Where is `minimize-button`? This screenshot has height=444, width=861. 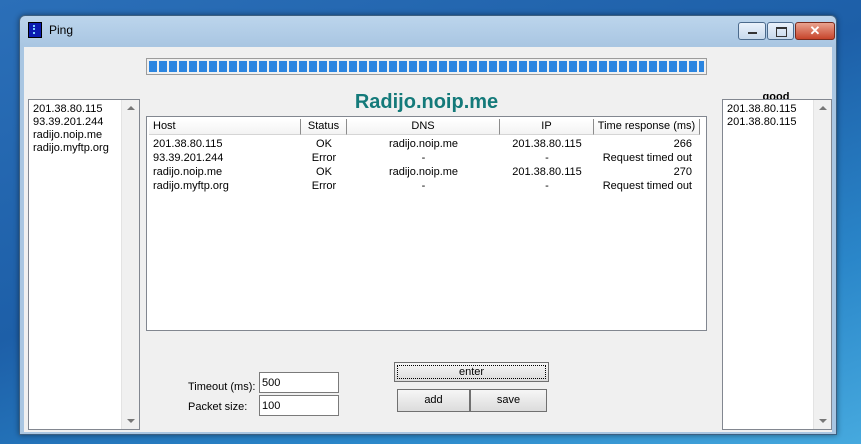
minimize-button is located at coordinates (752, 31).